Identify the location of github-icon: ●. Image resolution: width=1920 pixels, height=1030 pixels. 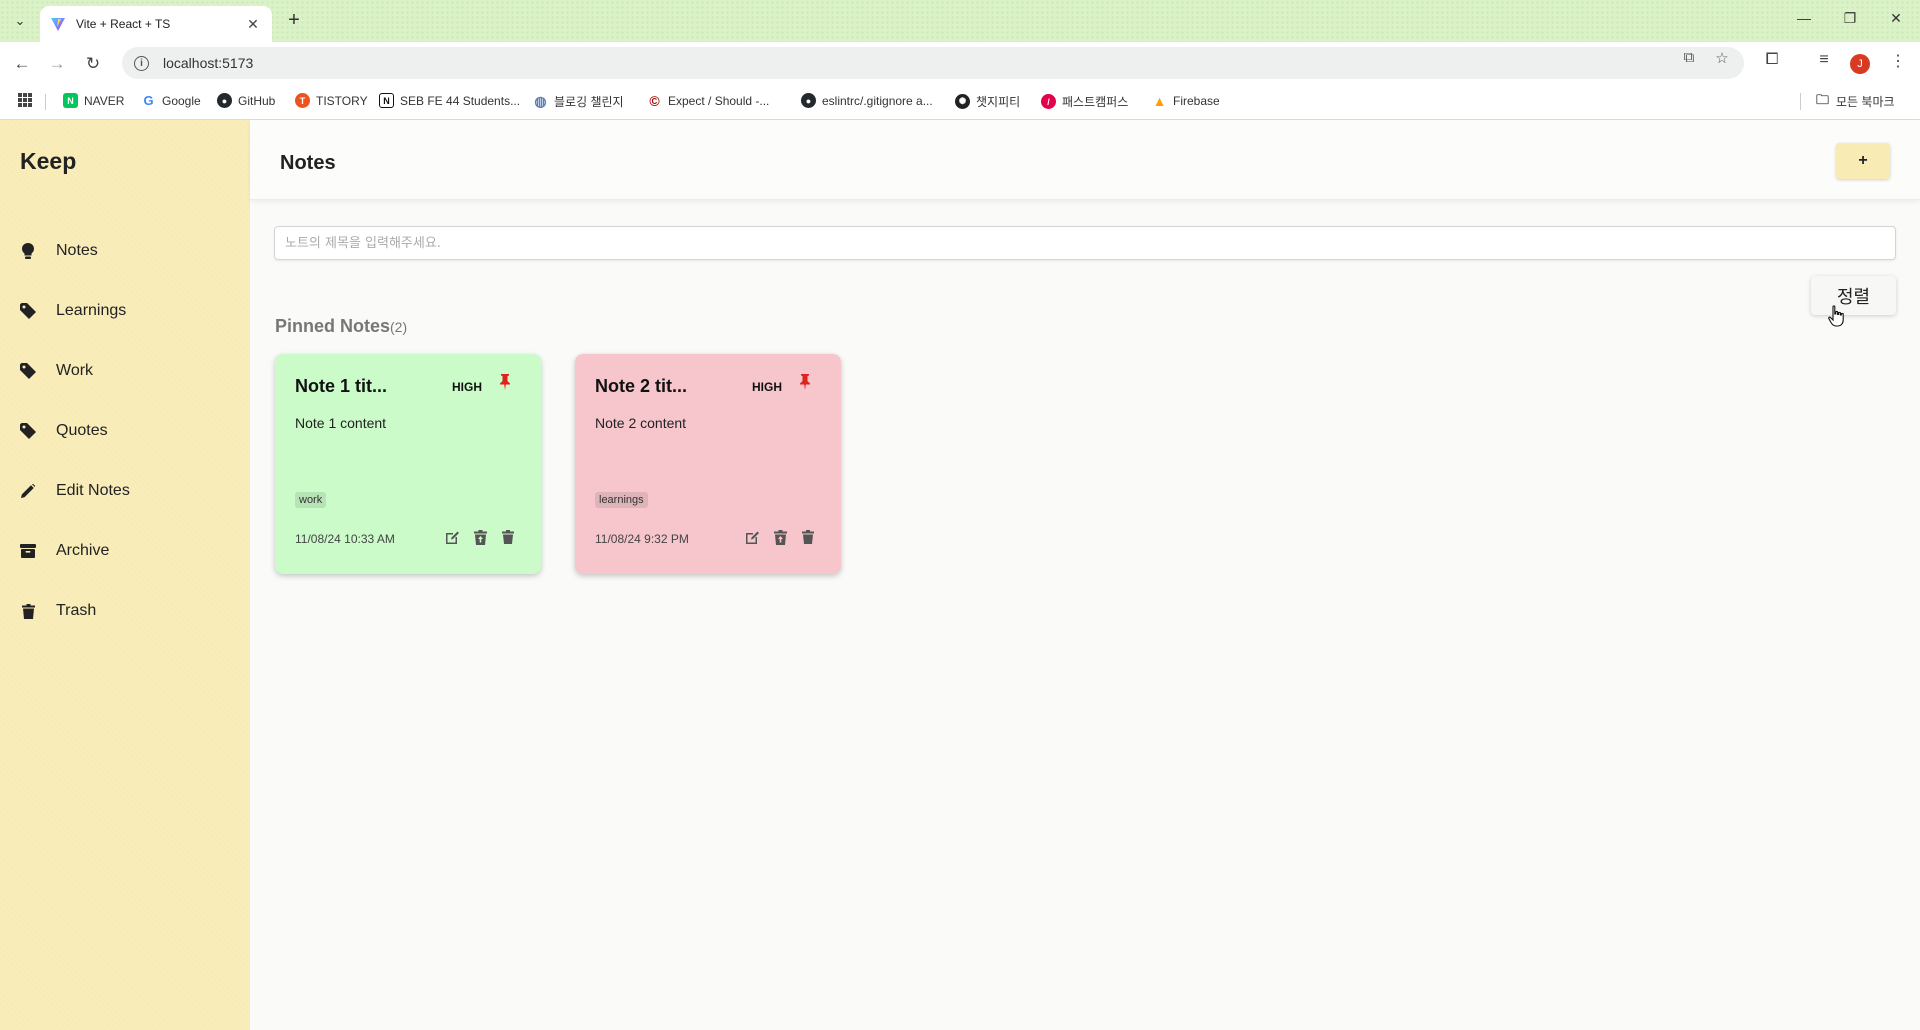
(808, 100).